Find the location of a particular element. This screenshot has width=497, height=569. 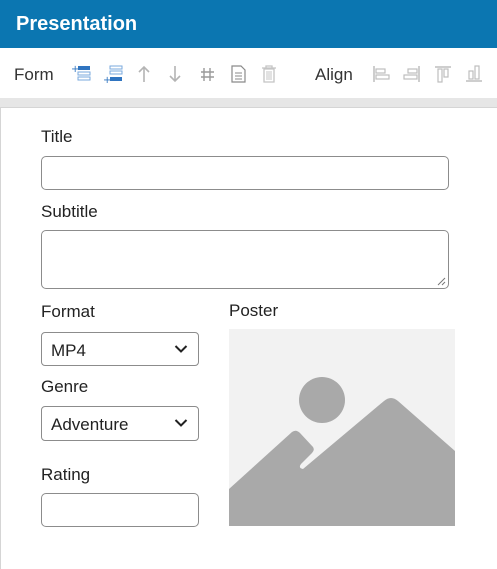

resize-grip-icon is located at coordinates (441, 281).